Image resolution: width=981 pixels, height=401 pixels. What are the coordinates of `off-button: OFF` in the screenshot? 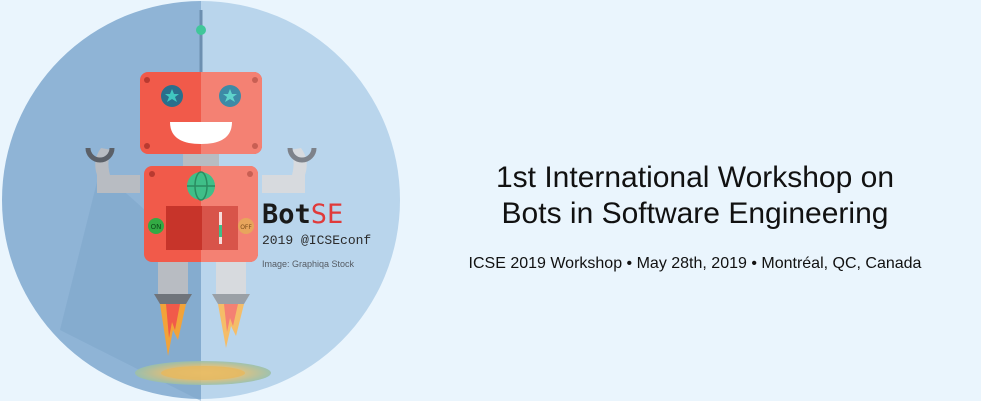 It's located at (246, 226).